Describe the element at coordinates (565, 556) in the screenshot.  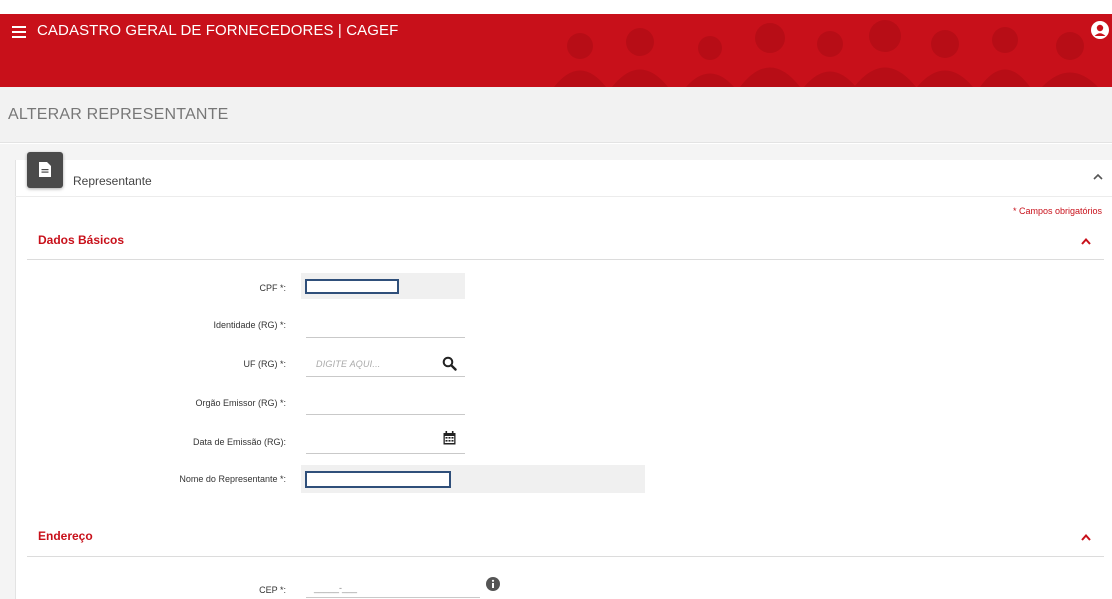
I see `section-divider-endereco` at that location.